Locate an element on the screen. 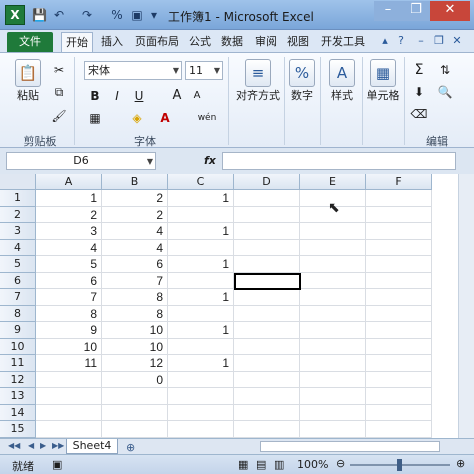  column-header: C is located at coordinates (201, 182).